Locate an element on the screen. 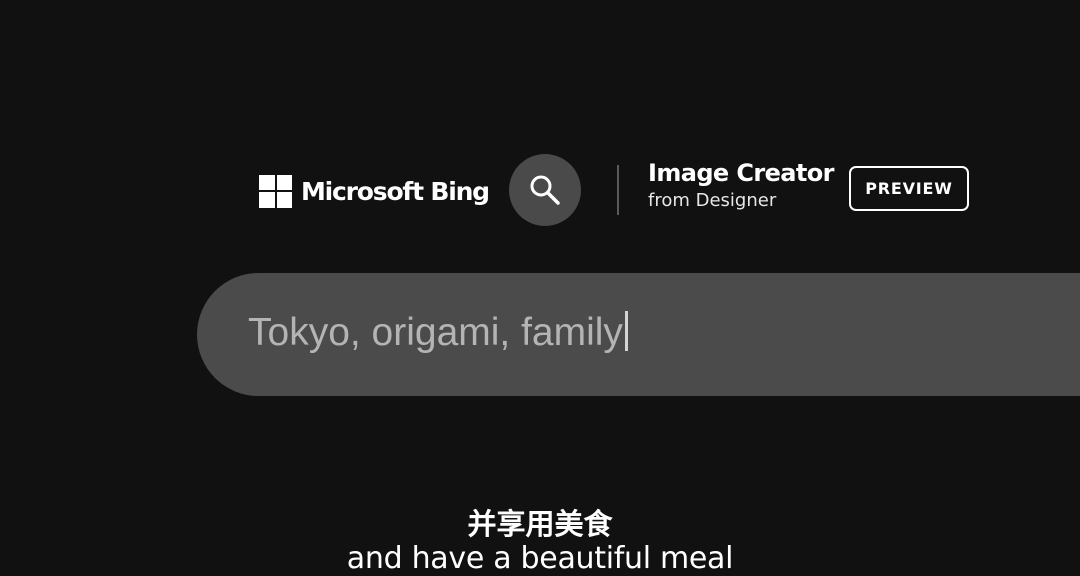 The height and width of the screenshot is (576, 1080). app-title: Image Creator is located at coordinates (741, 173).